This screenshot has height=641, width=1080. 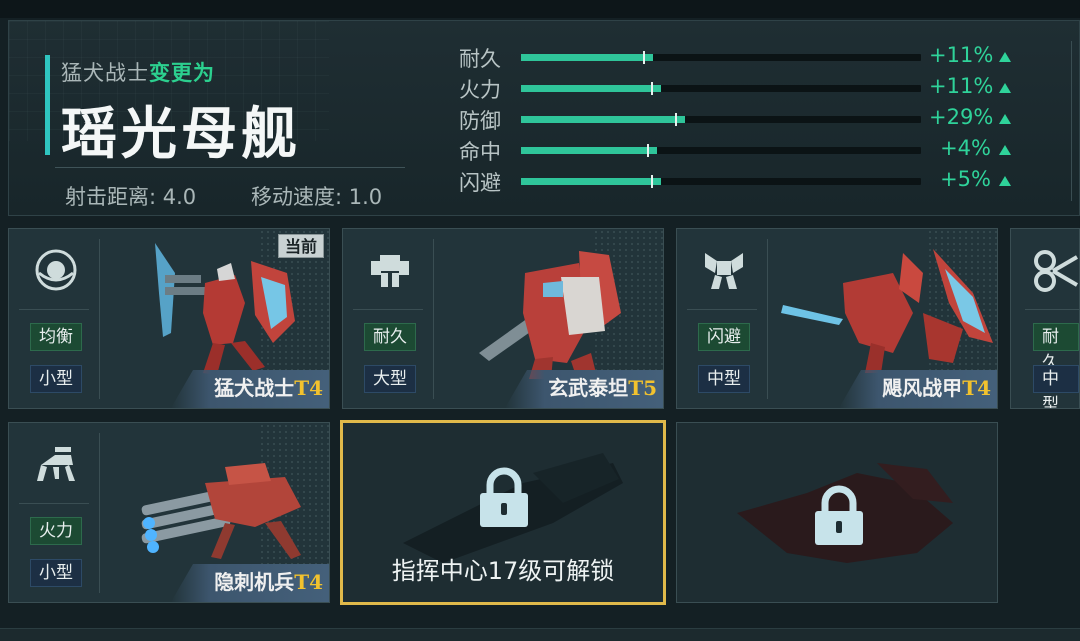 What do you see at coordinates (540, 9) in the screenshot?
I see `top-strip` at bounding box center [540, 9].